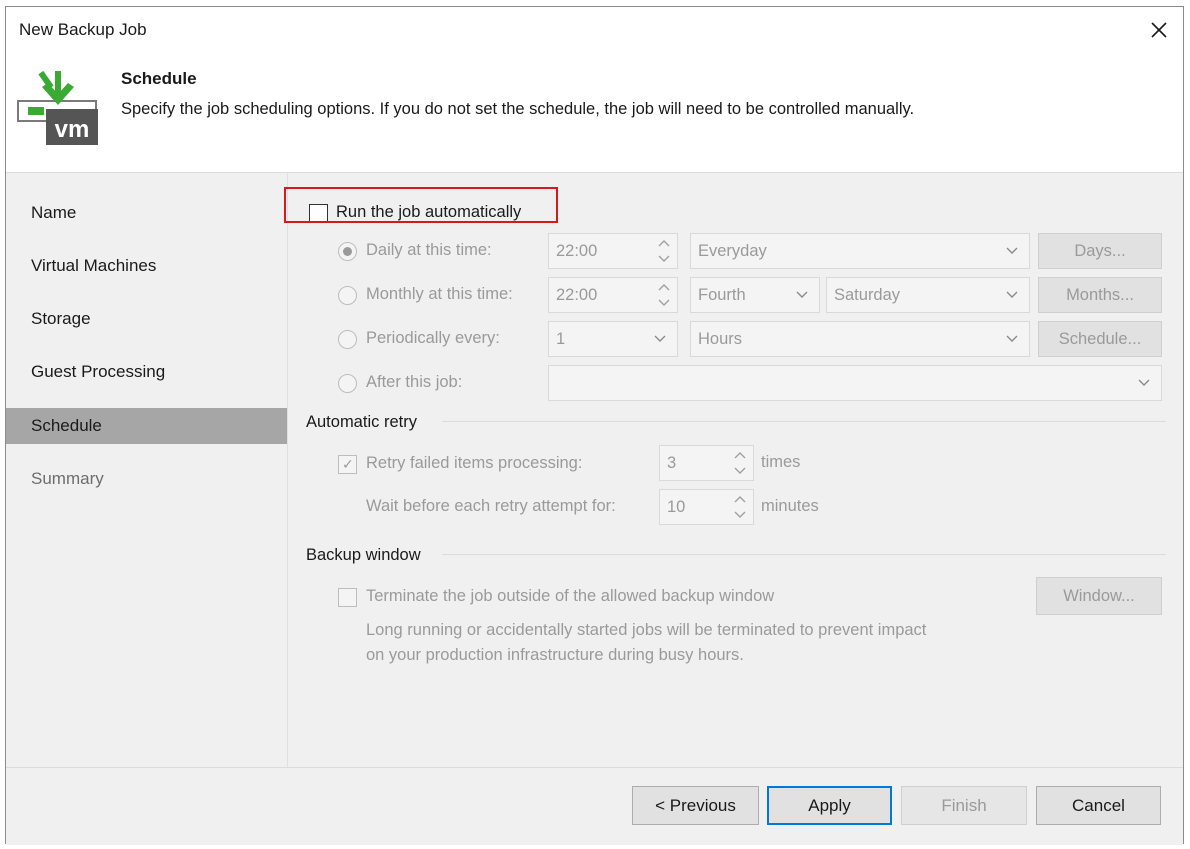 The image size is (1190, 849). Describe the element at coordinates (740, 463) in the screenshot. I see `retry-count-spinner` at that location.